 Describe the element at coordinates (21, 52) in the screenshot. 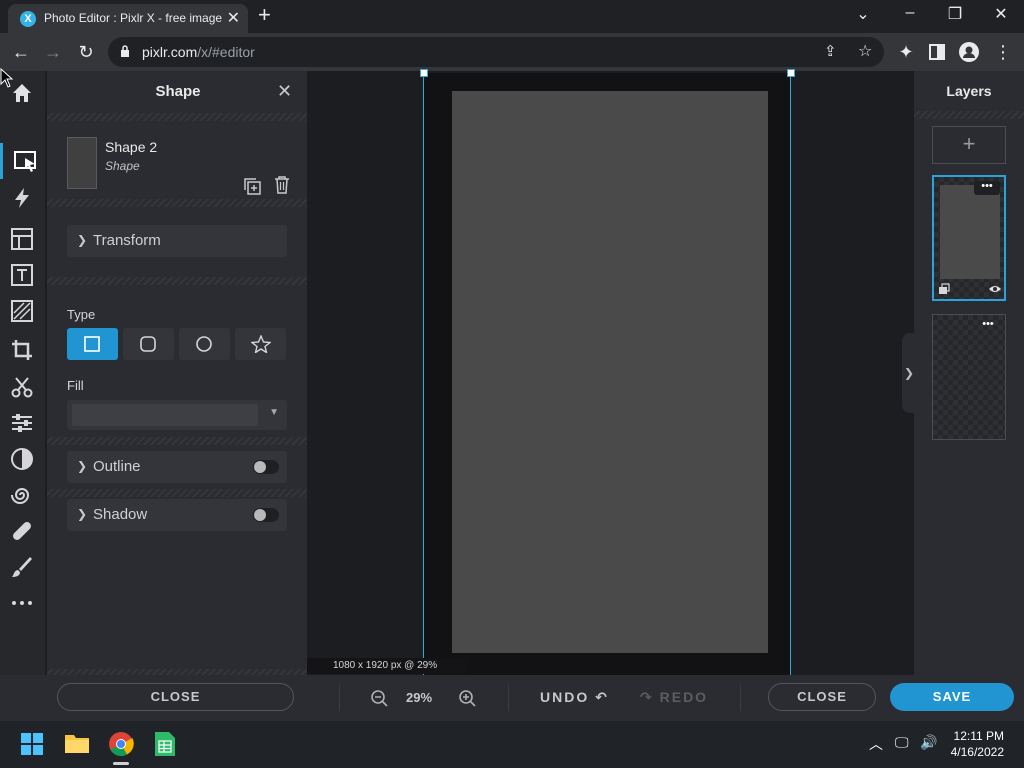

I see `back-icon: ←` at that location.